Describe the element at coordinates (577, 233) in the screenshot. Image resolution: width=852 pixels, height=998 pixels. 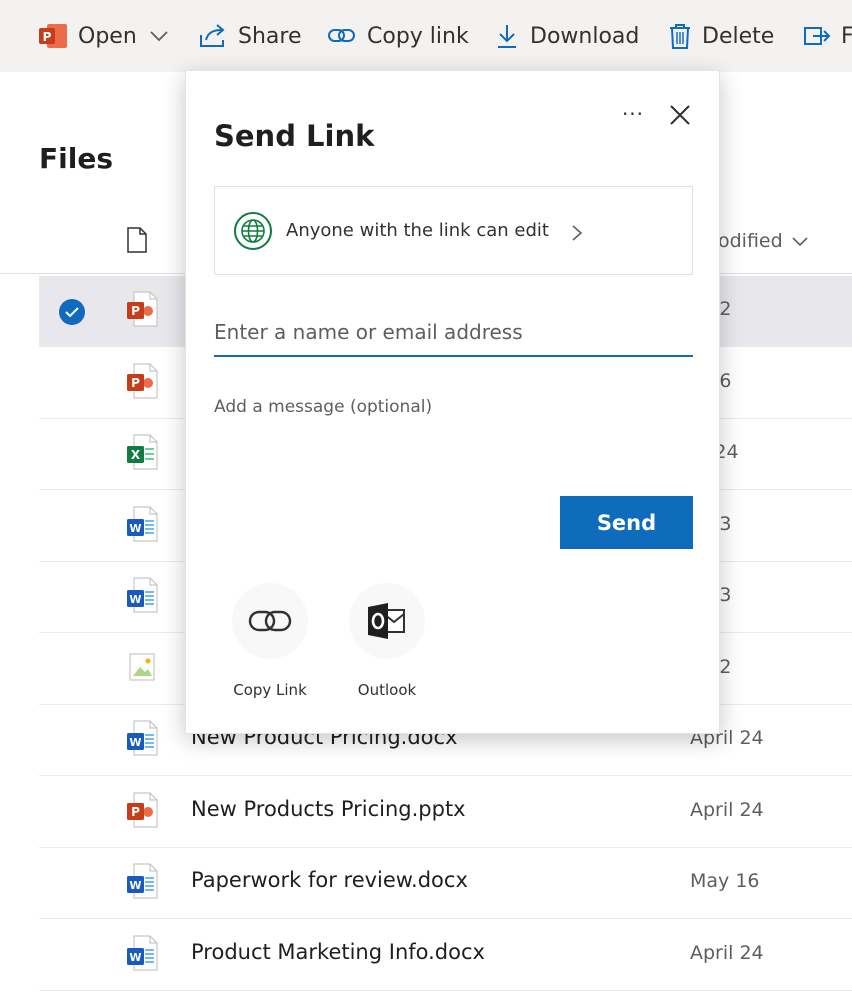
I see `chevron-right-icon` at that location.